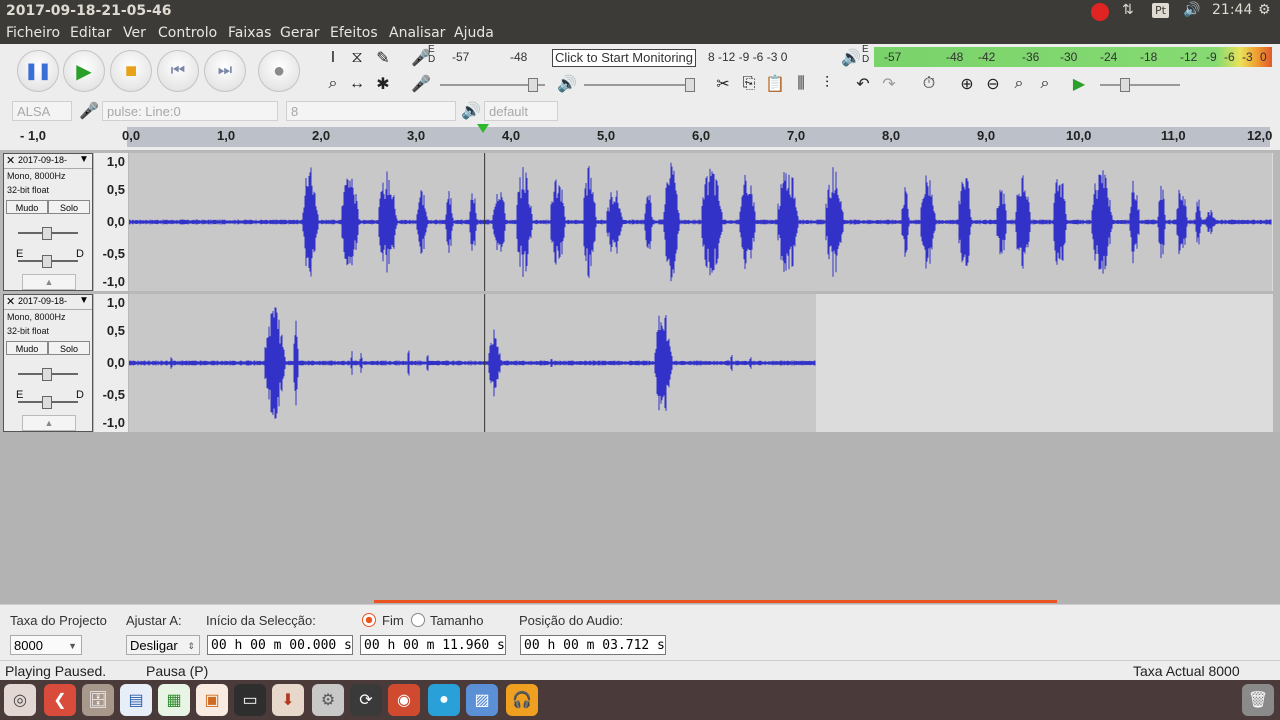 The width and height of the screenshot is (1280, 720). What do you see at coordinates (1264, 10) in the screenshot?
I see `settings-gear-icon: ⚙` at bounding box center [1264, 10].